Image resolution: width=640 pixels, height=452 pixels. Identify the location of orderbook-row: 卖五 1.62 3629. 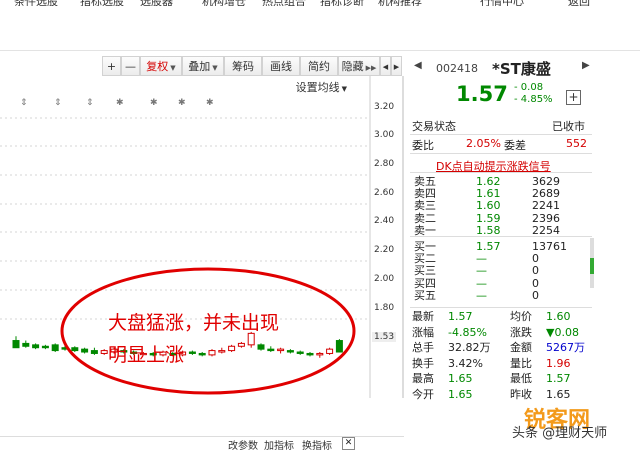
(499, 181).